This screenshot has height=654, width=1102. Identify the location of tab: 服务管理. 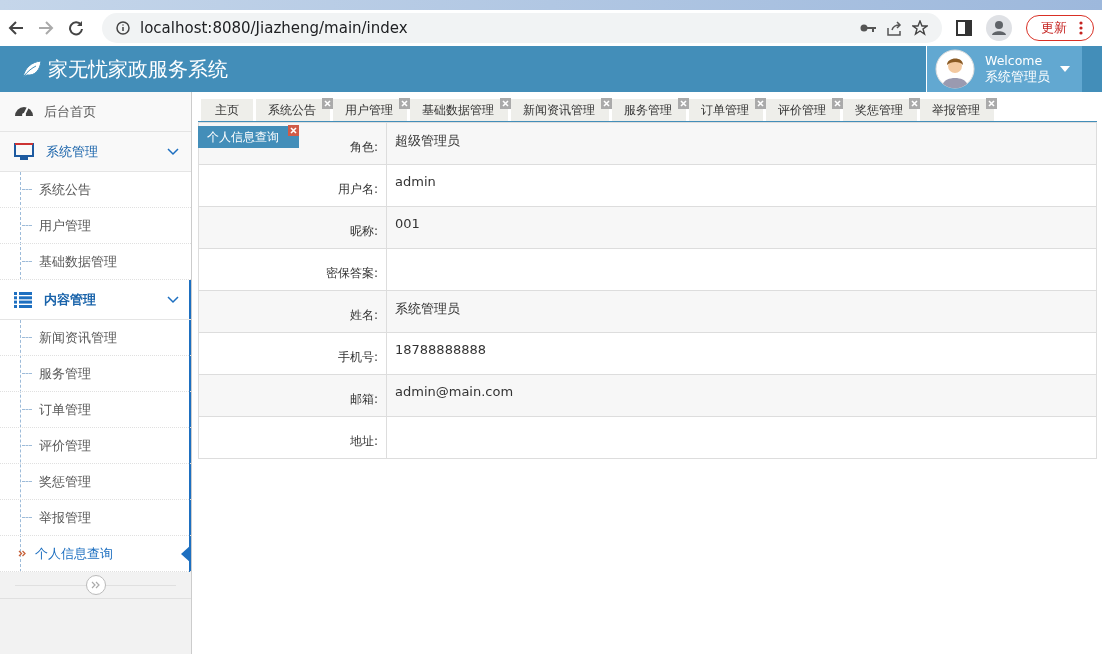
(649, 110).